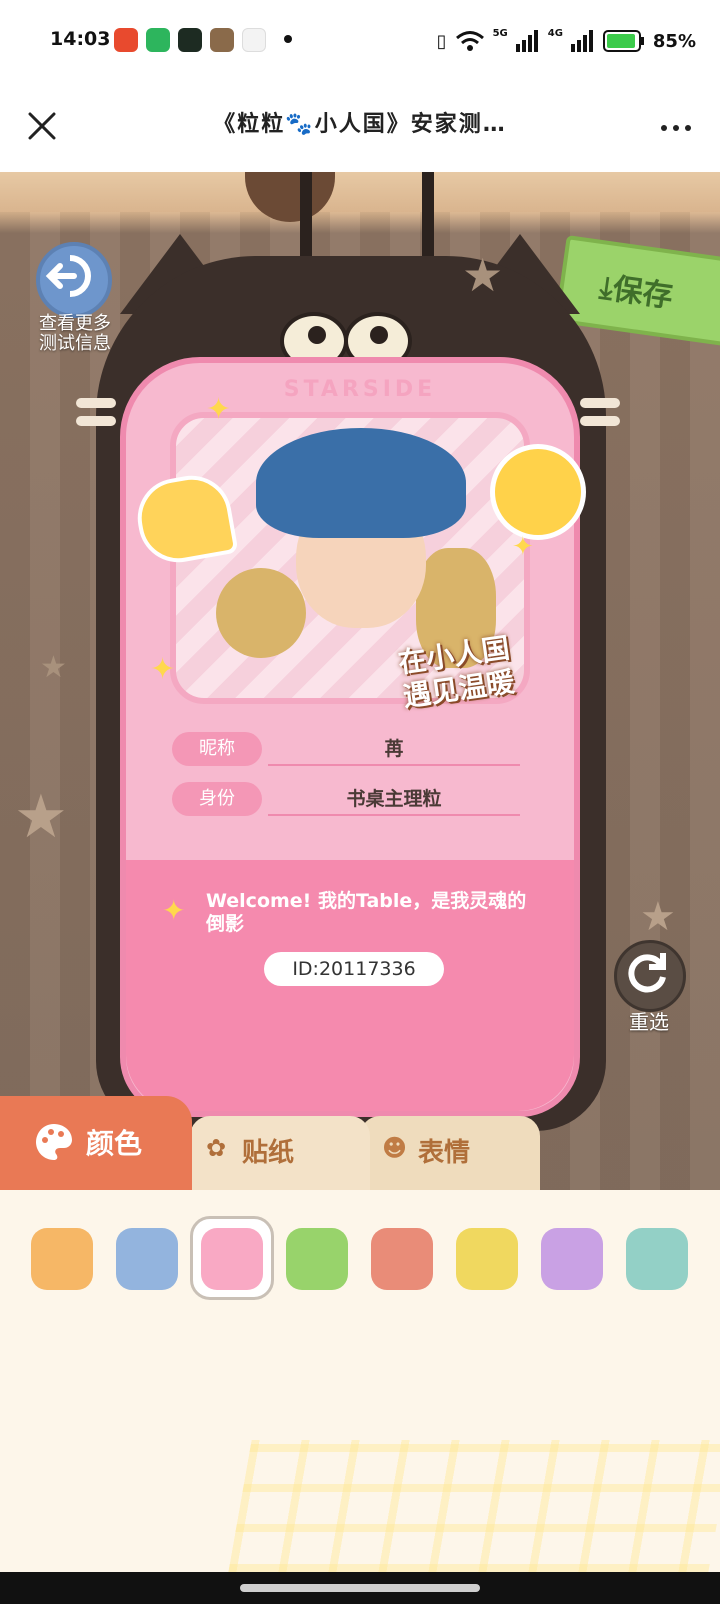 The height and width of the screenshot is (1604, 720). I want to click on tab-color: 颜色, so click(96, 1143).